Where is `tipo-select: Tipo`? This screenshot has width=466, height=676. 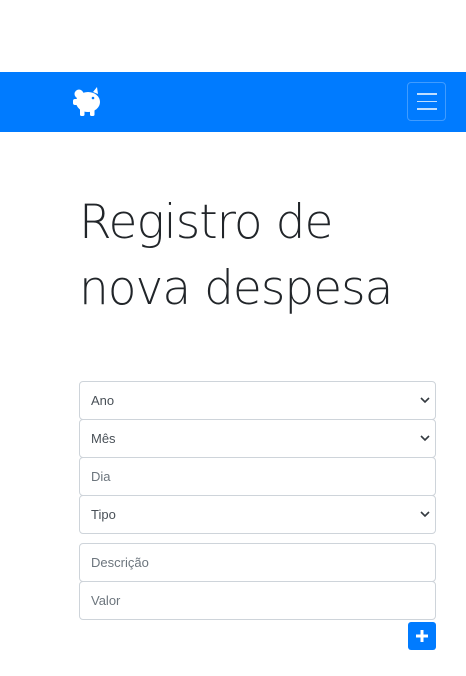 tipo-select: Tipo is located at coordinates (257, 514).